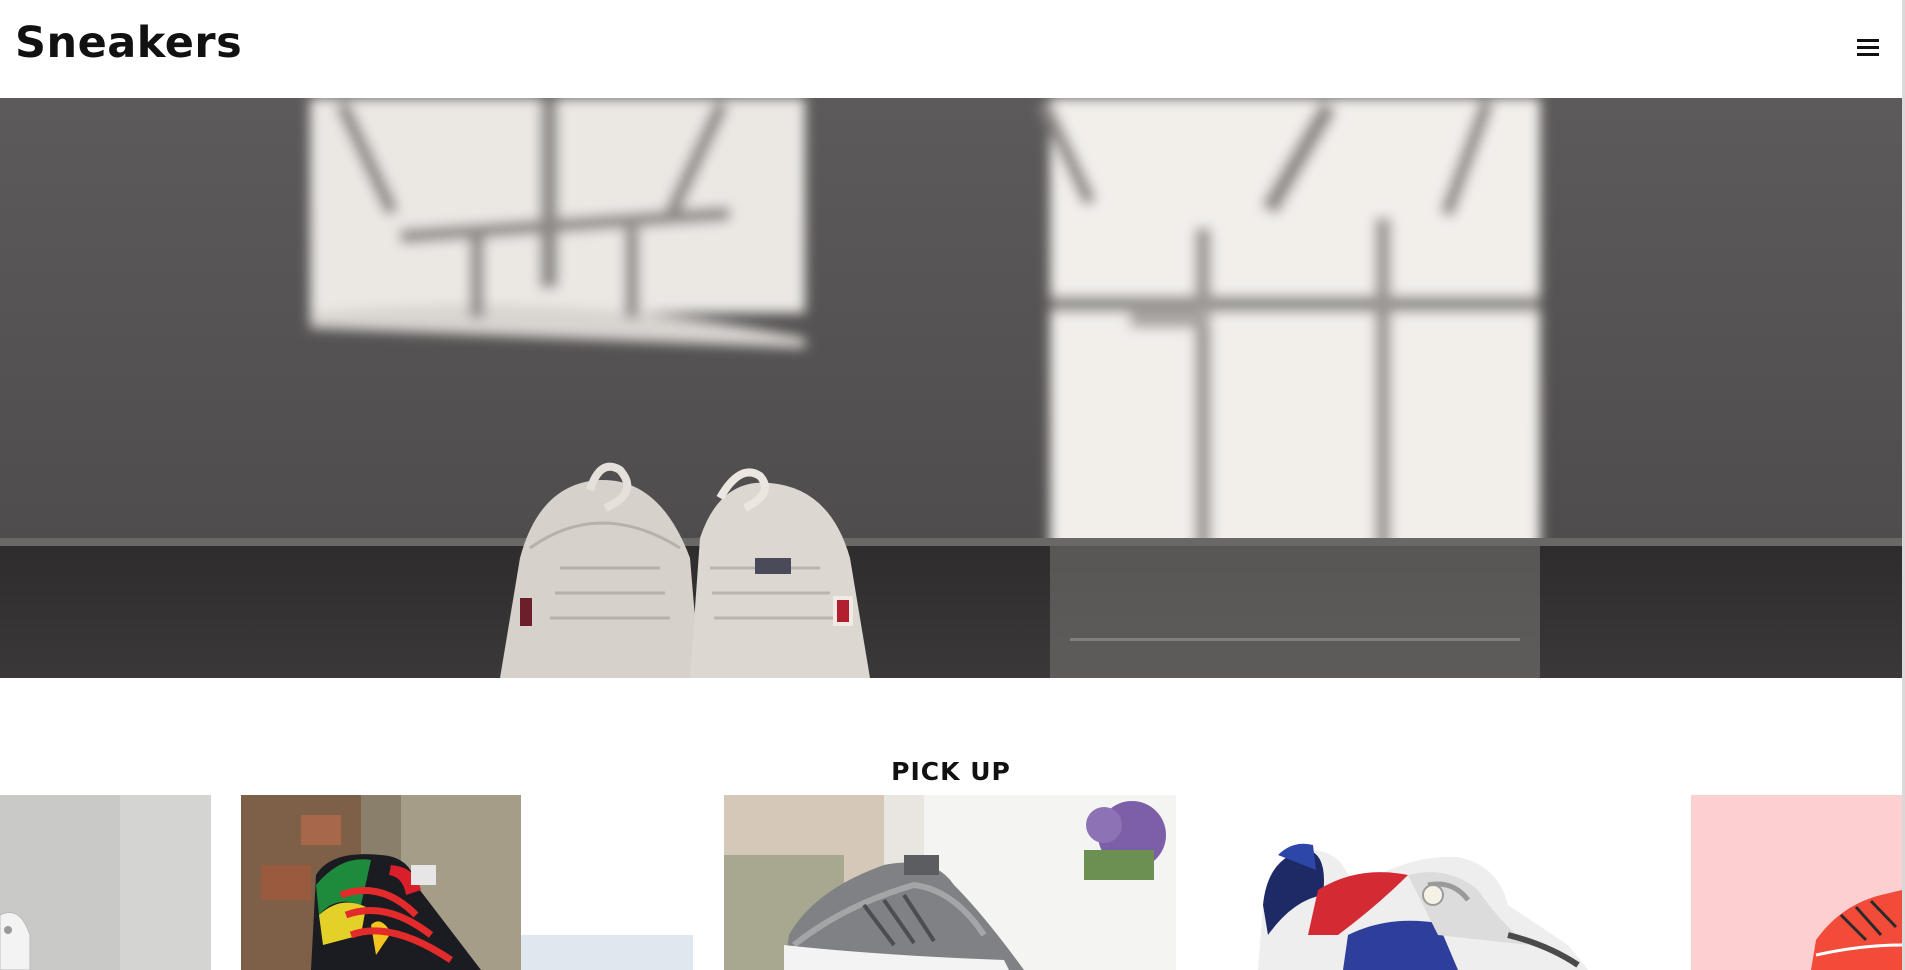 Image resolution: width=1905 pixels, height=970 pixels. Describe the element at coordinates (951, 771) in the screenshot. I see `pickup-title: PICK UP` at that location.